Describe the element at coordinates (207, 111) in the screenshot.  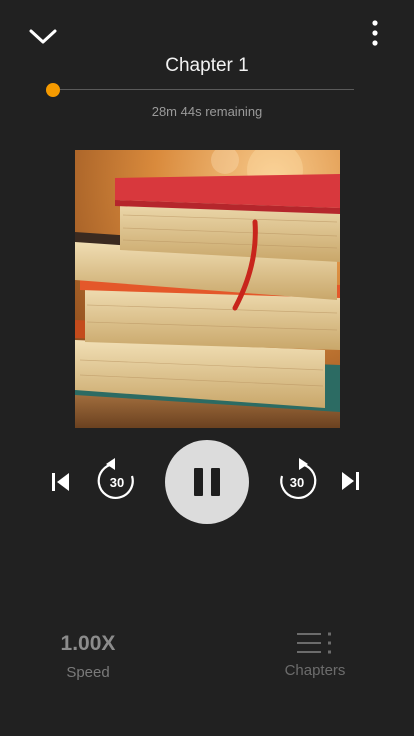
I see `time-remaining: 28m 44s remaining` at that location.